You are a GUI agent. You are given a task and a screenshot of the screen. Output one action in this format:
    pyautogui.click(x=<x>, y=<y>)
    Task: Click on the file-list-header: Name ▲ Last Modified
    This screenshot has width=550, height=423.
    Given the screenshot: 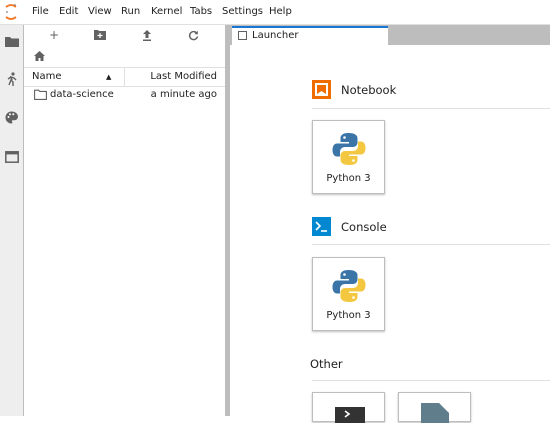 What is the action you would take?
    pyautogui.click(x=124, y=77)
    